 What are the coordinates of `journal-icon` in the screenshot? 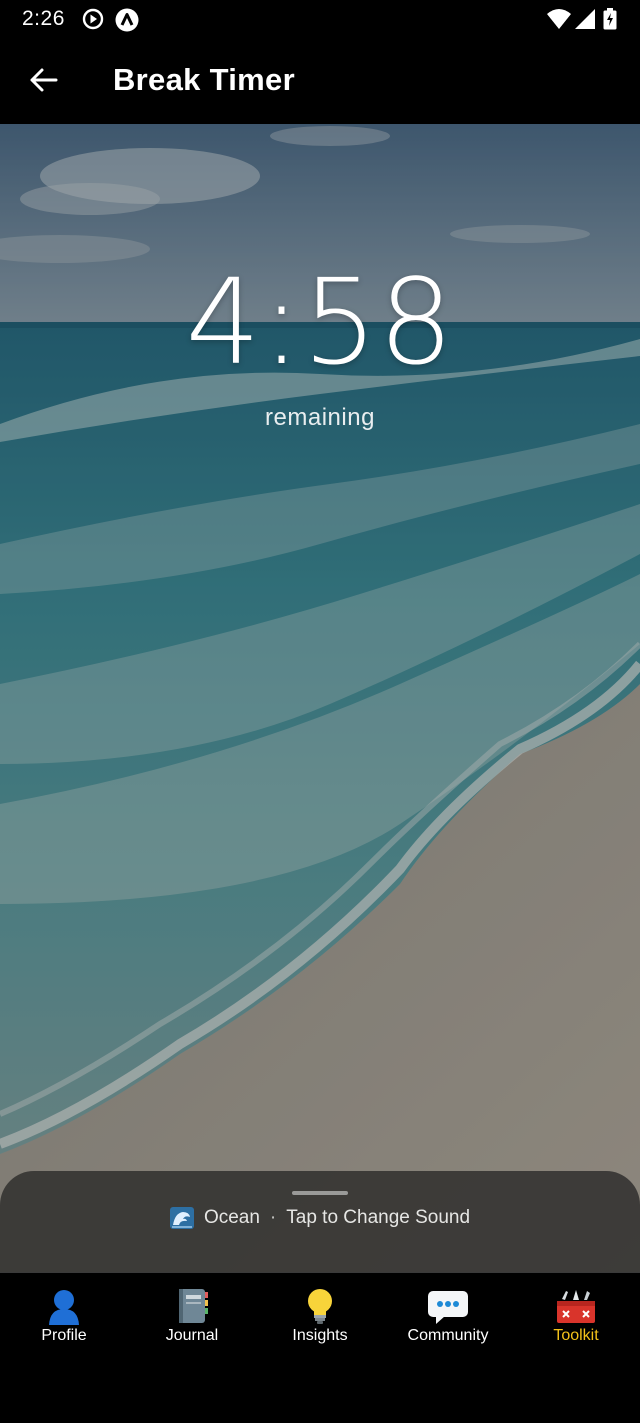 It's located at (193, 1306).